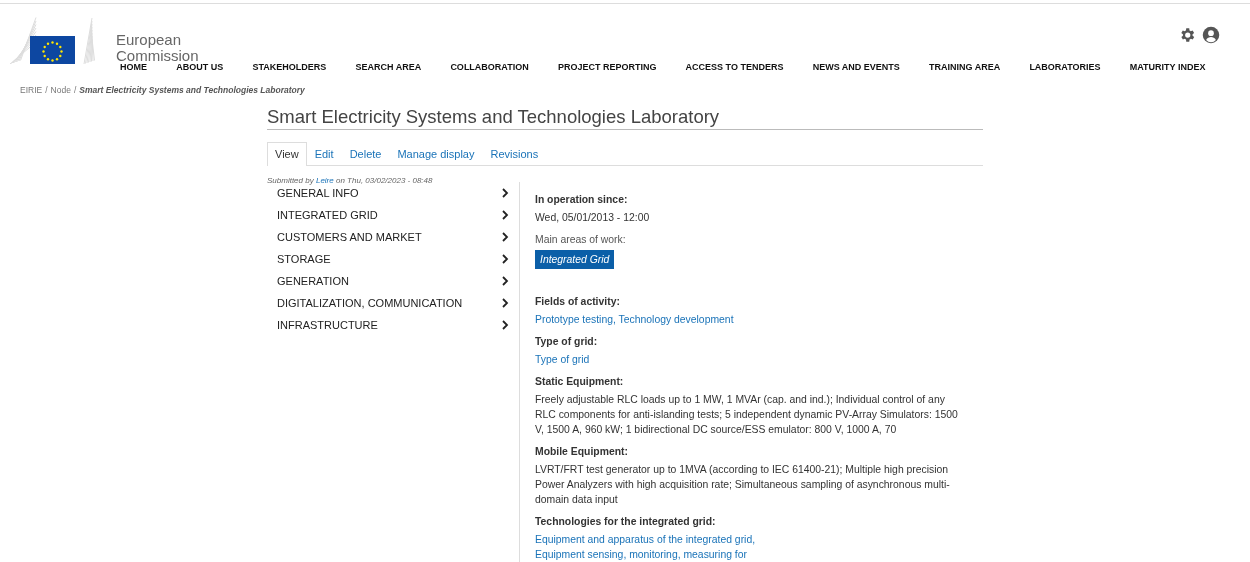 The image size is (1250, 562). Describe the element at coordinates (31, 90) in the screenshot. I see `breadcrumb-link: EIRIE` at that location.